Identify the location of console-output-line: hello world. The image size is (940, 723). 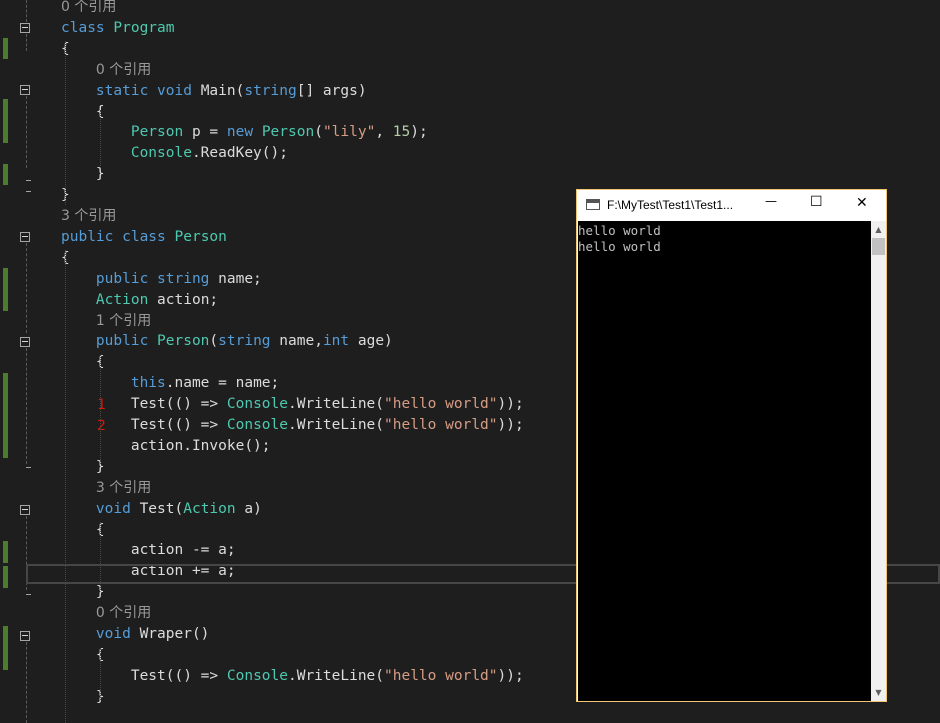
(619, 230).